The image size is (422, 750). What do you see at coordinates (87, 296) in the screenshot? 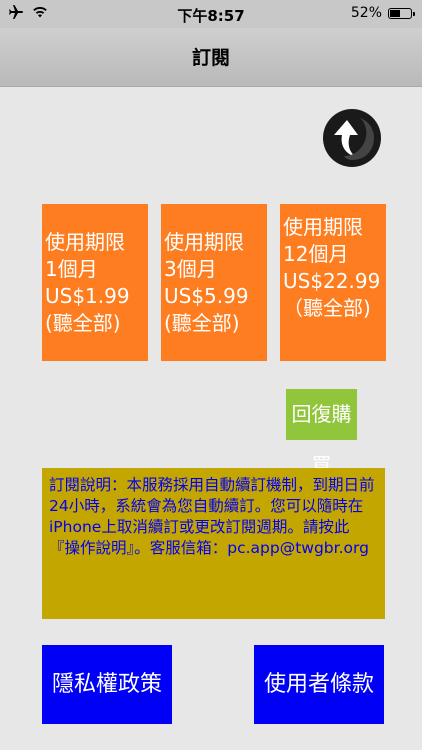
I see `plan-price: US$1.99` at bounding box center [87, 296].